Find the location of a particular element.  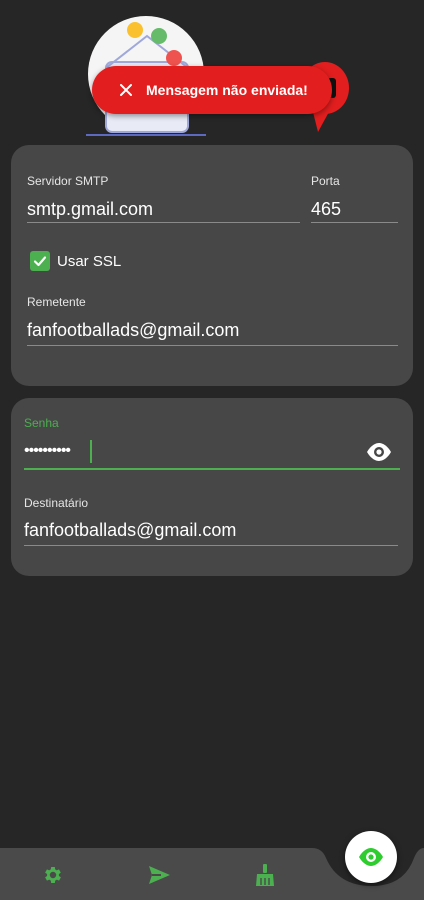

broom-icon is located at coordinates (265, 875).